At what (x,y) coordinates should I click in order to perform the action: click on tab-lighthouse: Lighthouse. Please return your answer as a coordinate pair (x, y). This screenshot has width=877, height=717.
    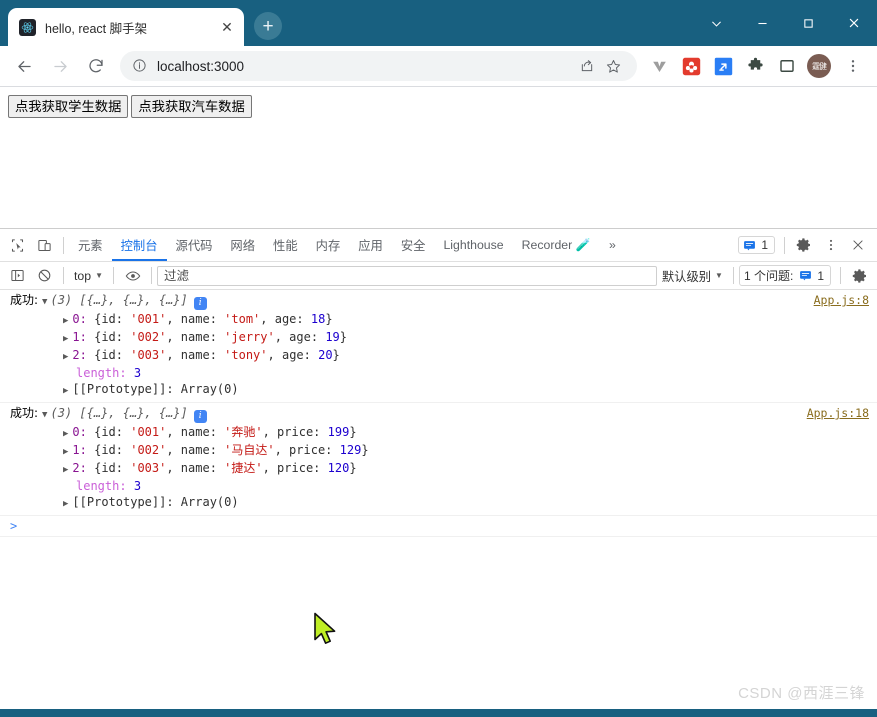
    Looking at the image, I should click on (473, 245).